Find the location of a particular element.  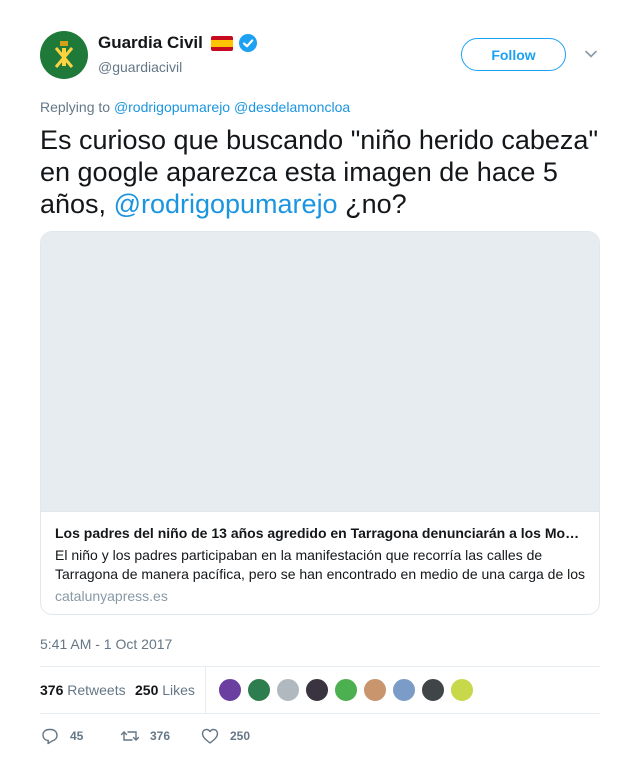

likes-stat: 250 Likes is located at coordinates (165, 690).